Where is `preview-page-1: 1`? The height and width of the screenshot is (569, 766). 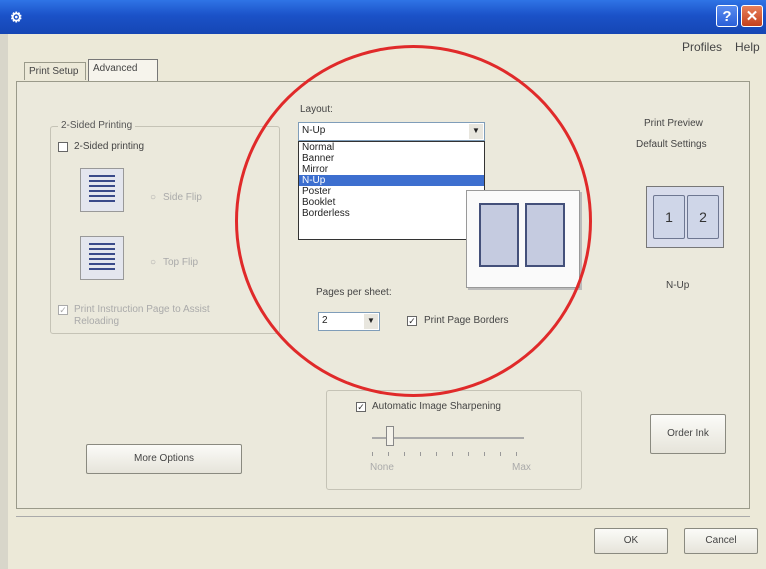 preview-page-1: 1 is located at coordinates (669, 217).